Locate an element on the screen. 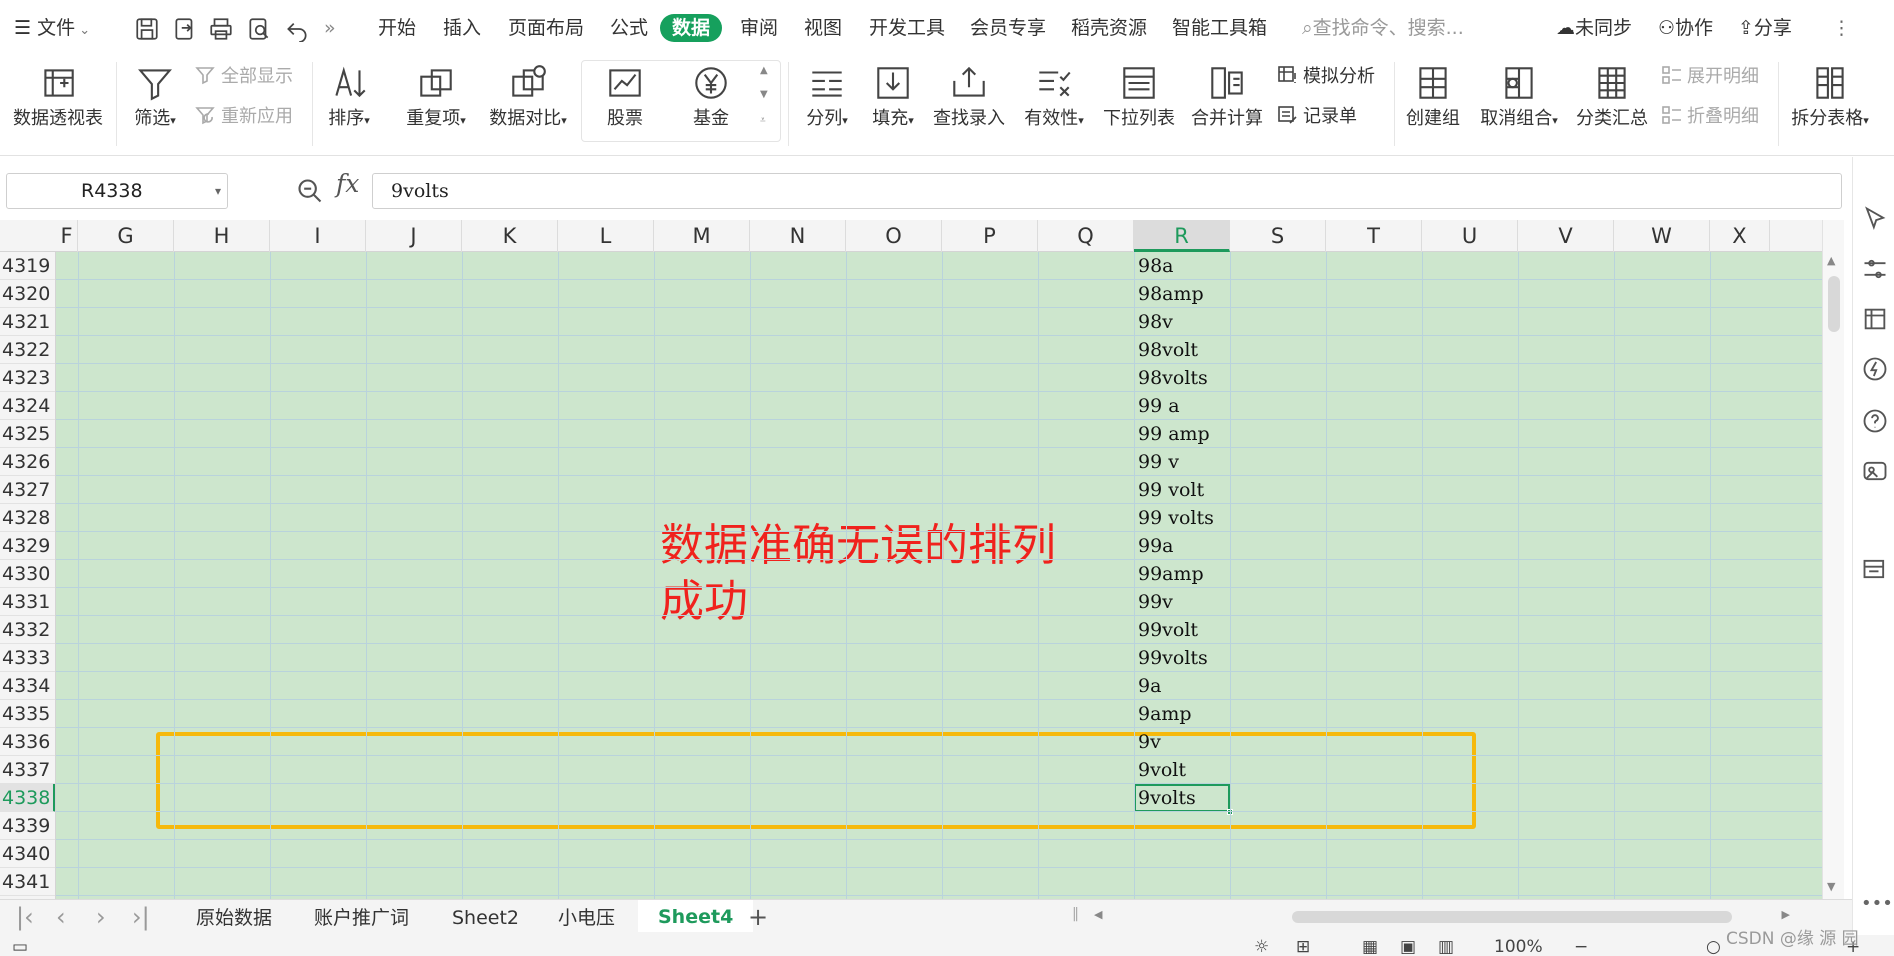 This screenshot has height=956, width=1894. normal-view-icon: ▦ is located at coordinates (1370, 945).